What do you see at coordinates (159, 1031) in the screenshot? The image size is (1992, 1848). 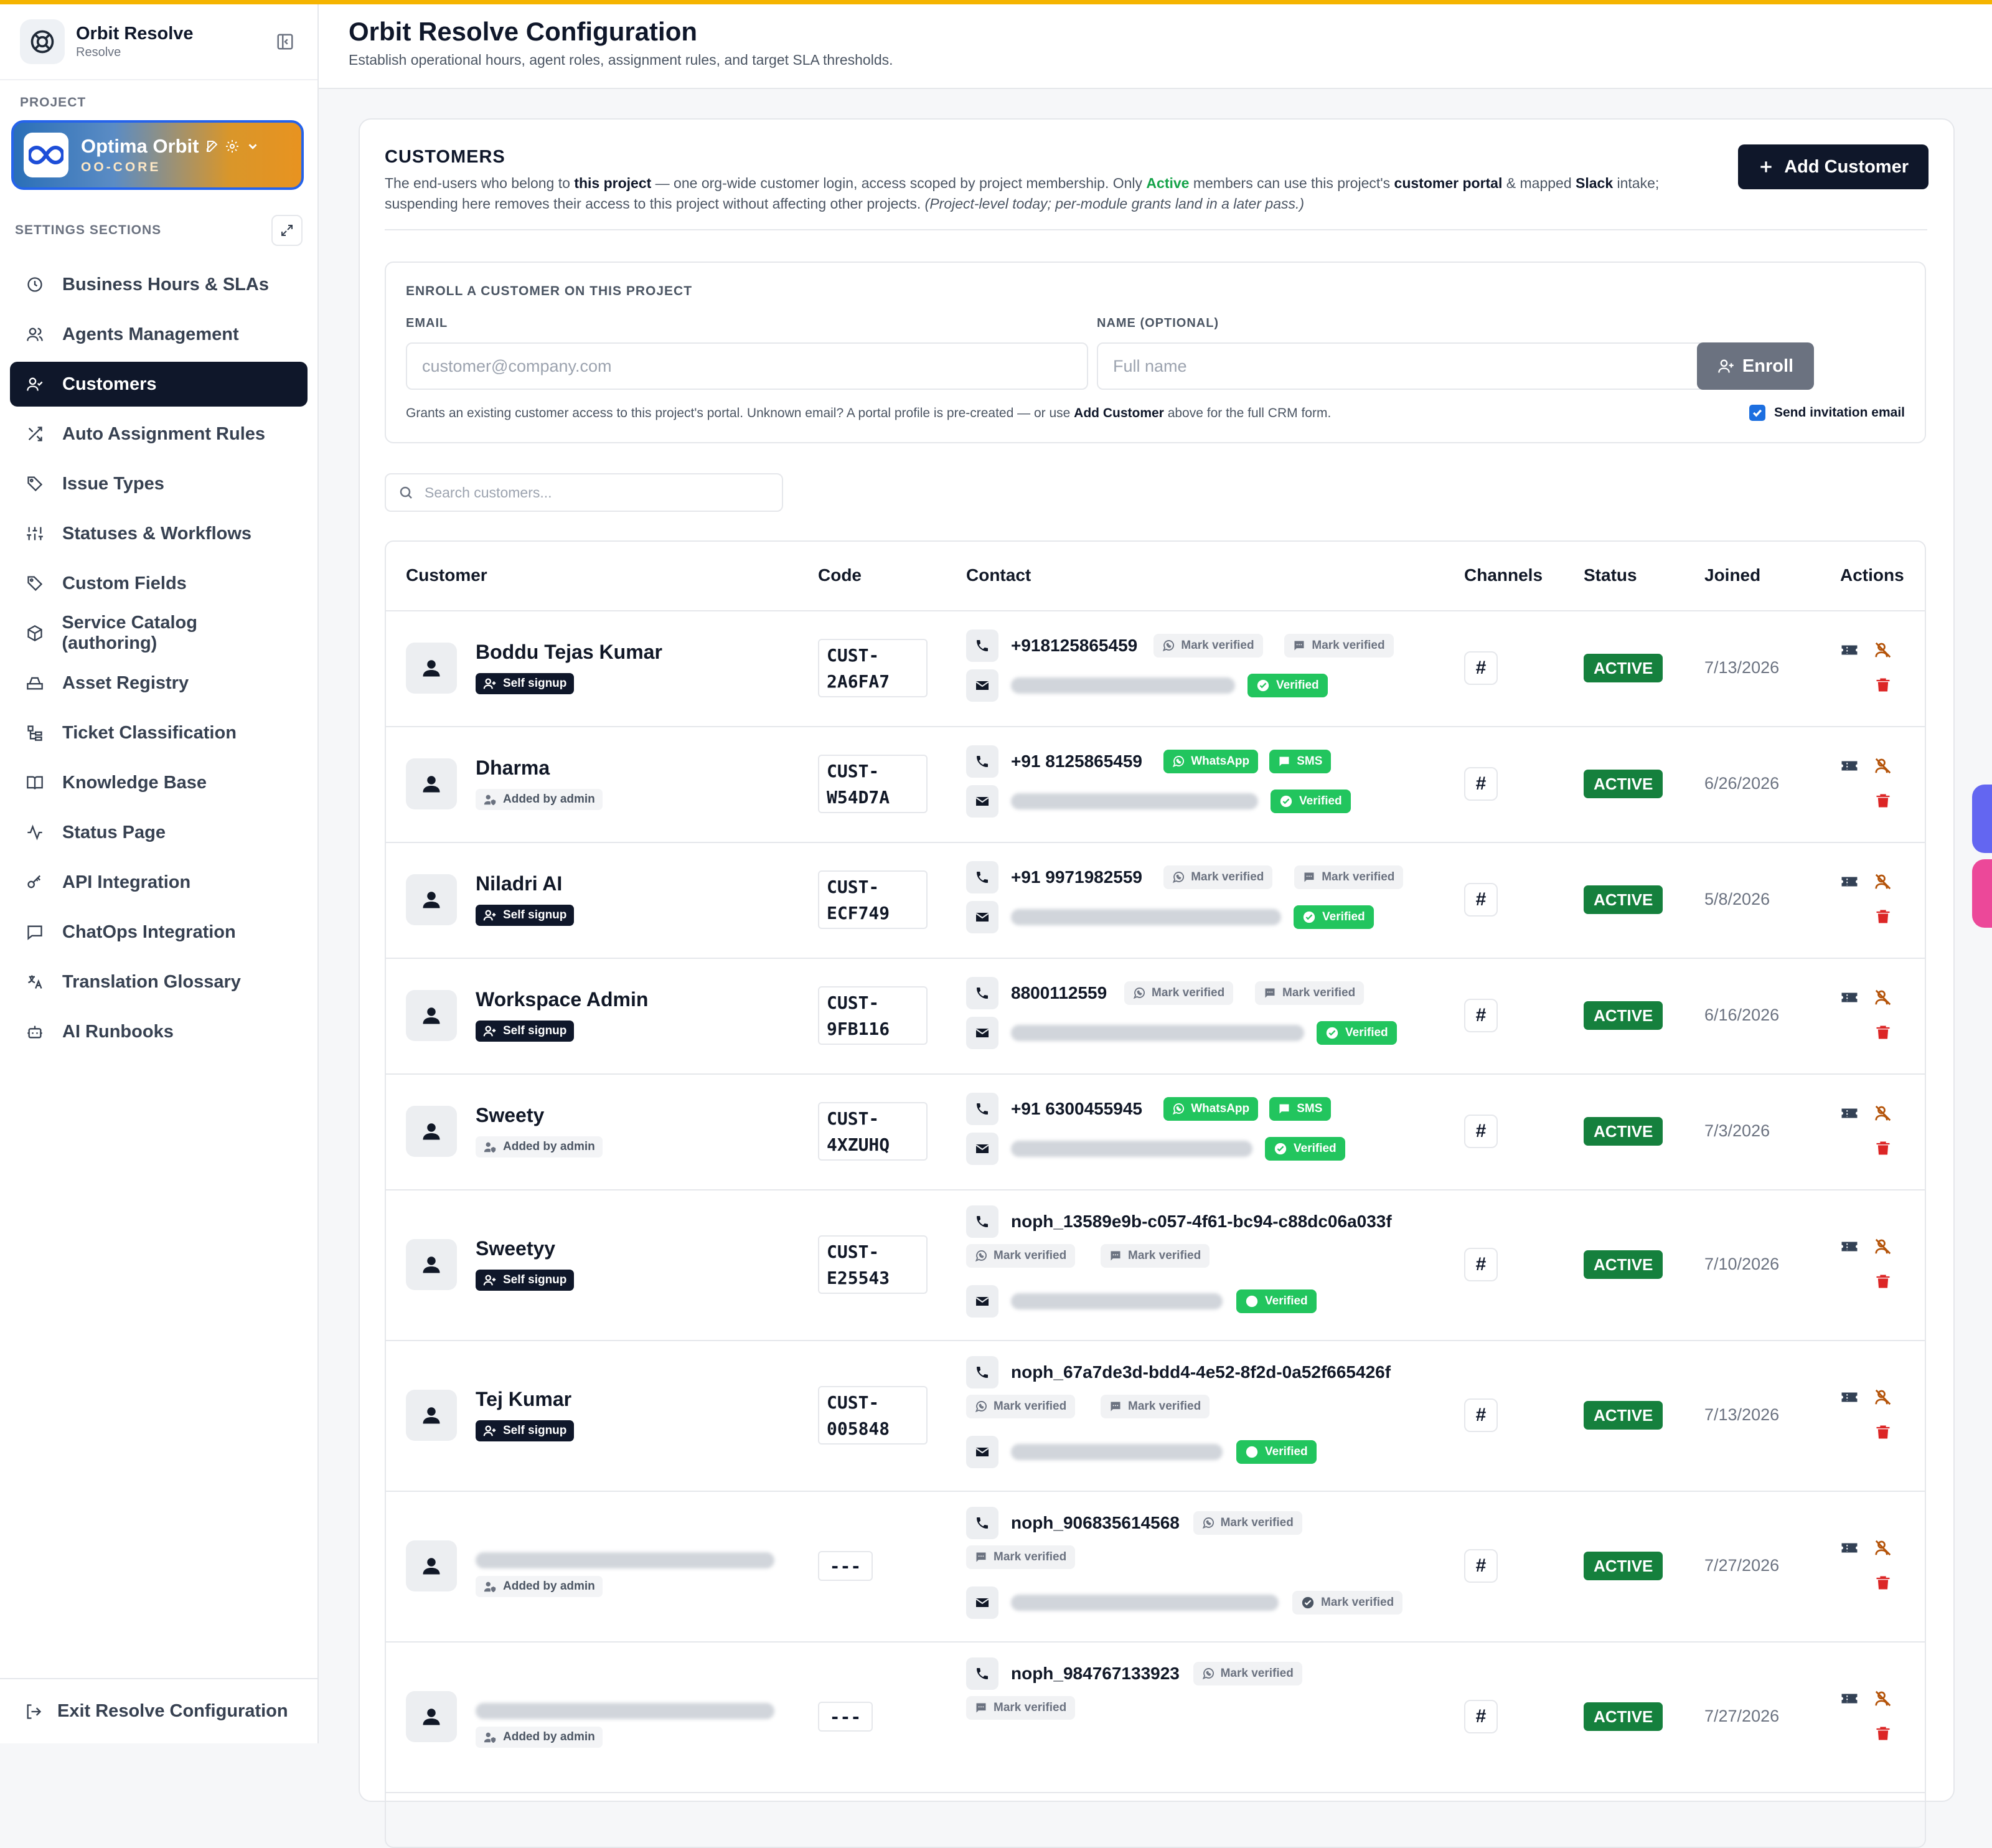 I see `nav-item-ai-runbooks: AI Runbooks` at bounding box center [159, 1031].